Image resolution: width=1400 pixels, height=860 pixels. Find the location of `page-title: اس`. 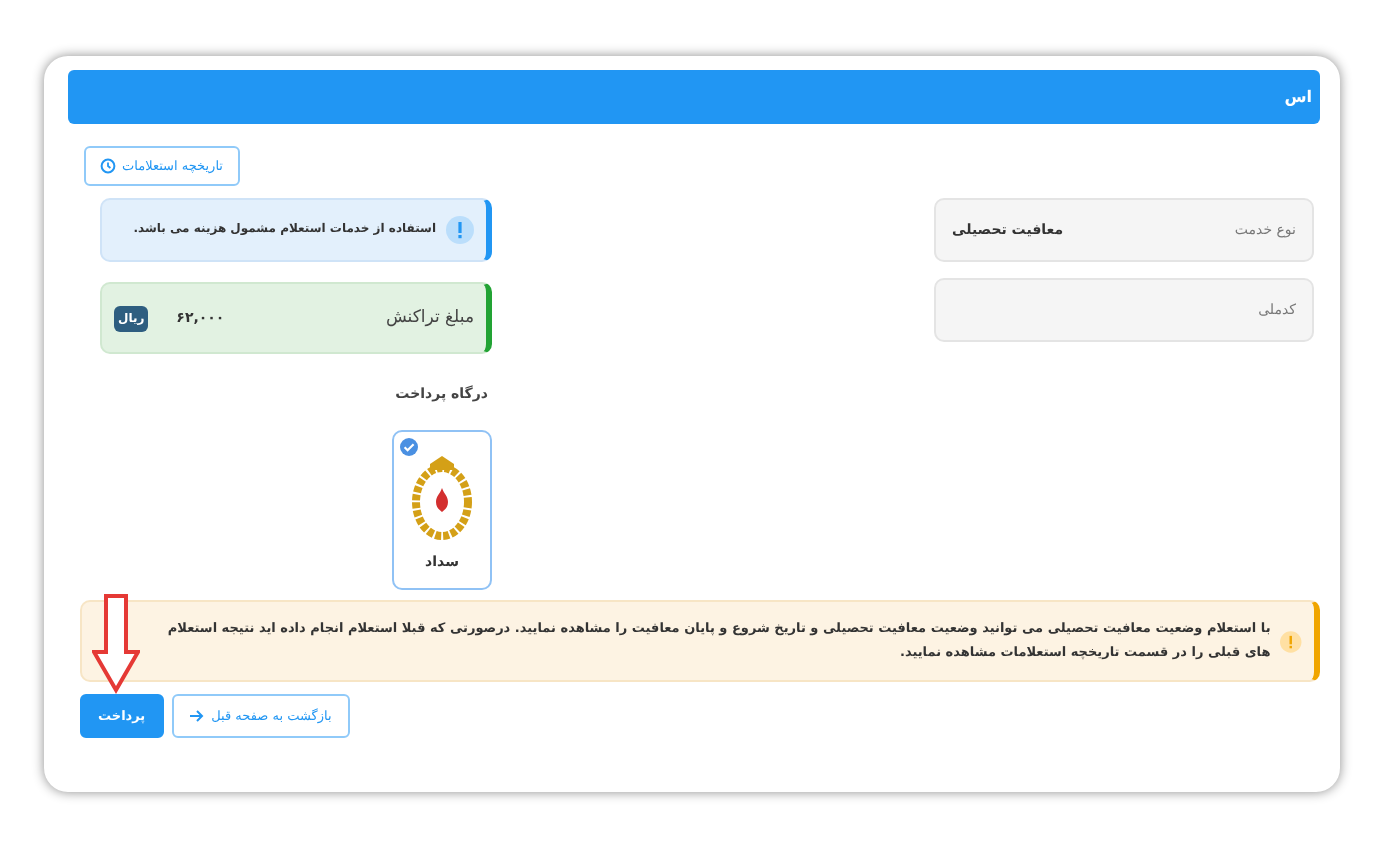

page-title: اس is located at coordinates (1298, 97).